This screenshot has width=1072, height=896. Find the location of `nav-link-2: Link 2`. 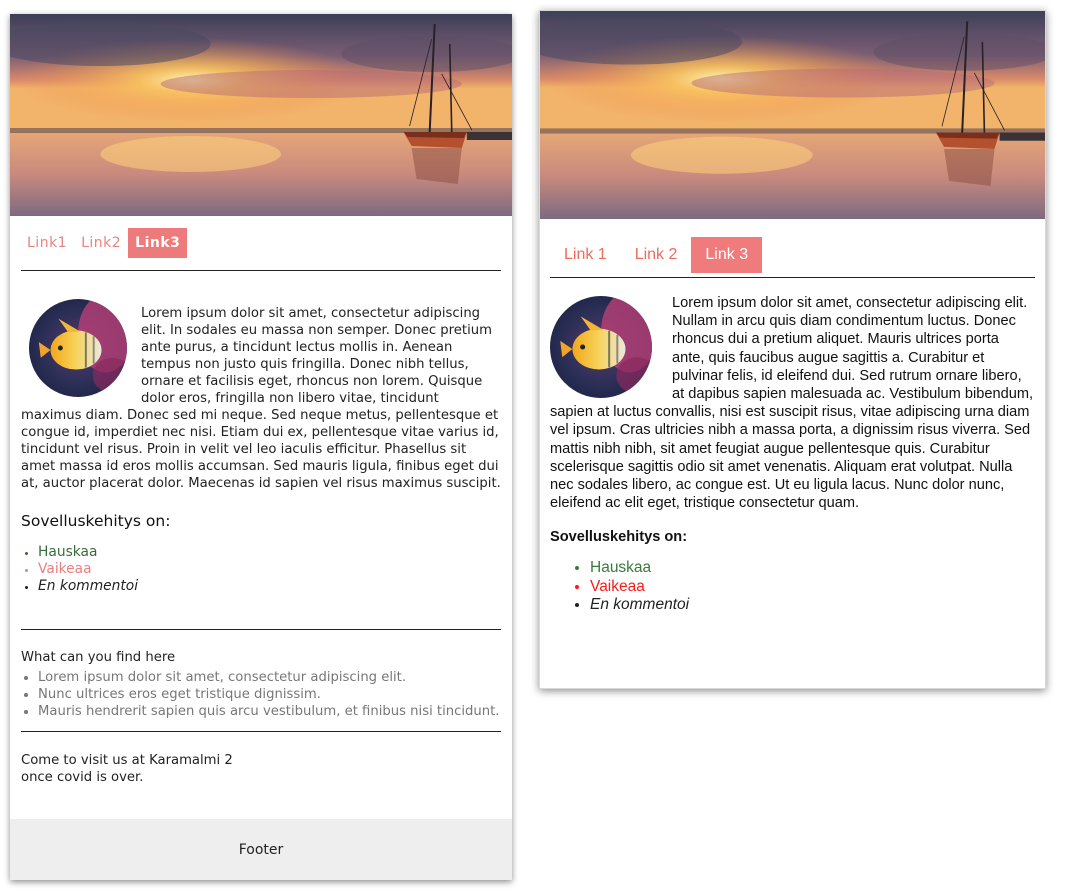

nav-link-2: Link 2 is located at coordinates (656, 255).